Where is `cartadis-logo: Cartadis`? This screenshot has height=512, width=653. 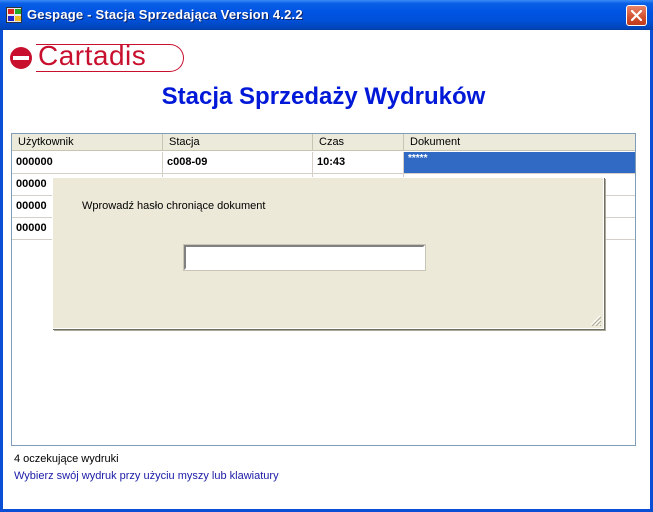 cartadis-logo: Cartadis is located at coordinates (97, 56).